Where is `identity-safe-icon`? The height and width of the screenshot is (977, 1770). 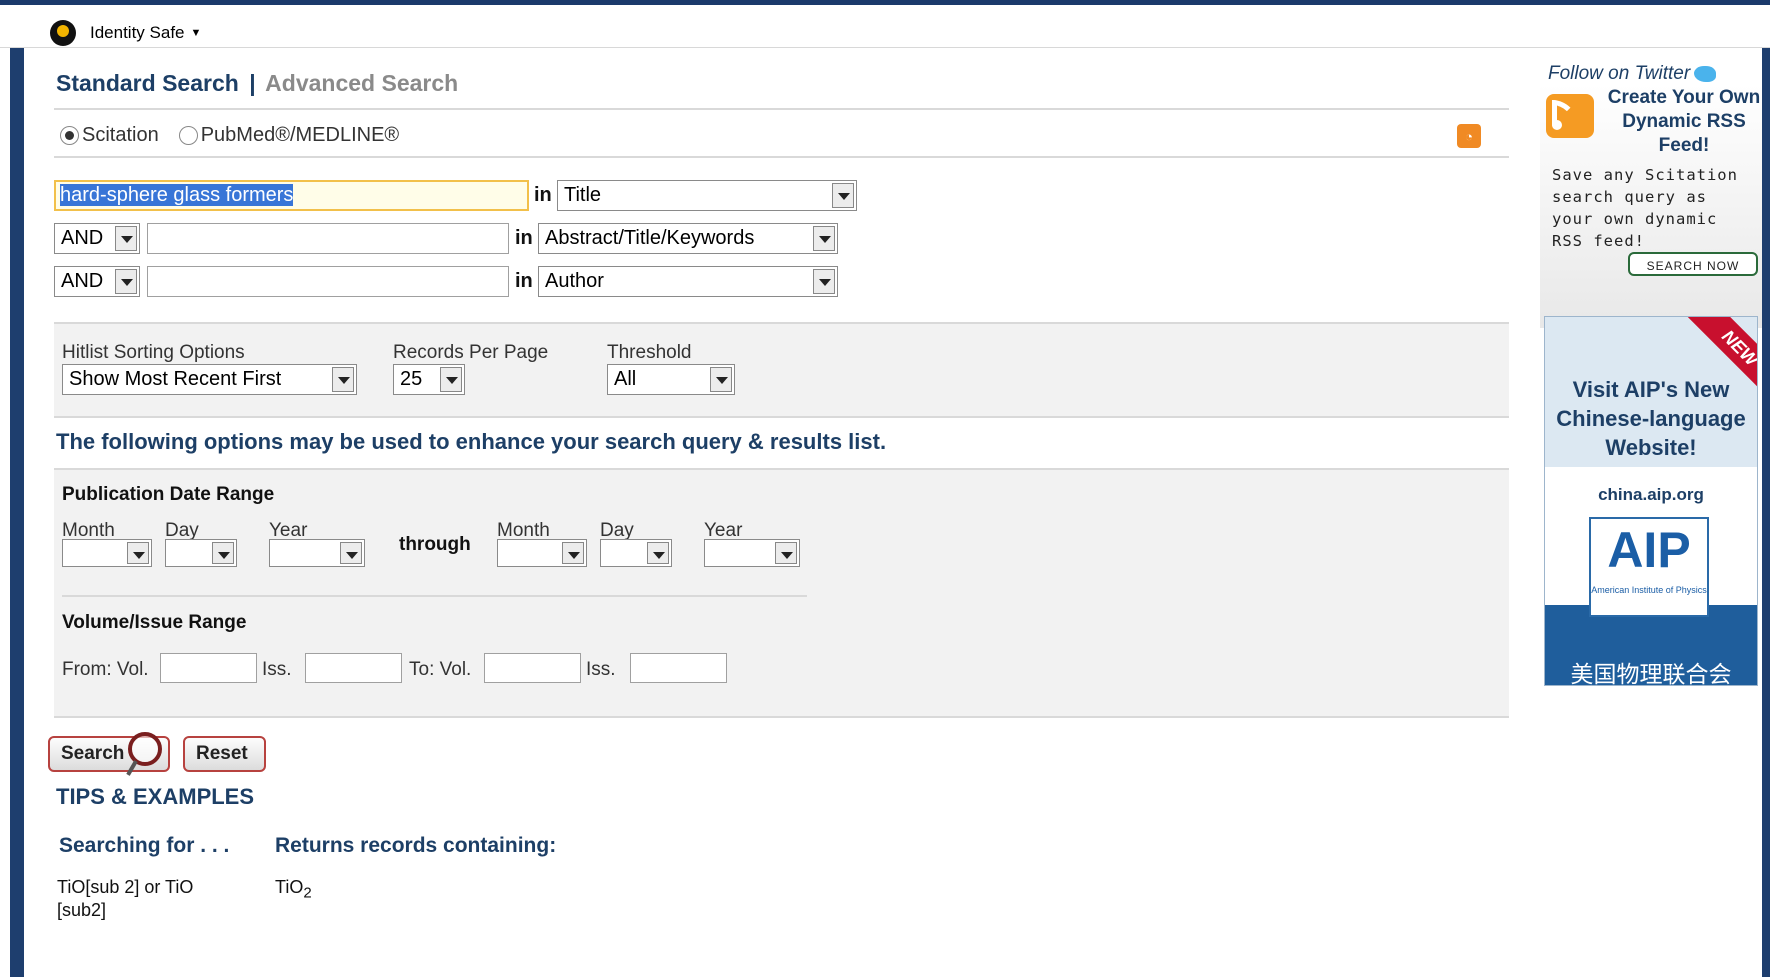 identity-safe-icon is located at coordinates (63, 33).